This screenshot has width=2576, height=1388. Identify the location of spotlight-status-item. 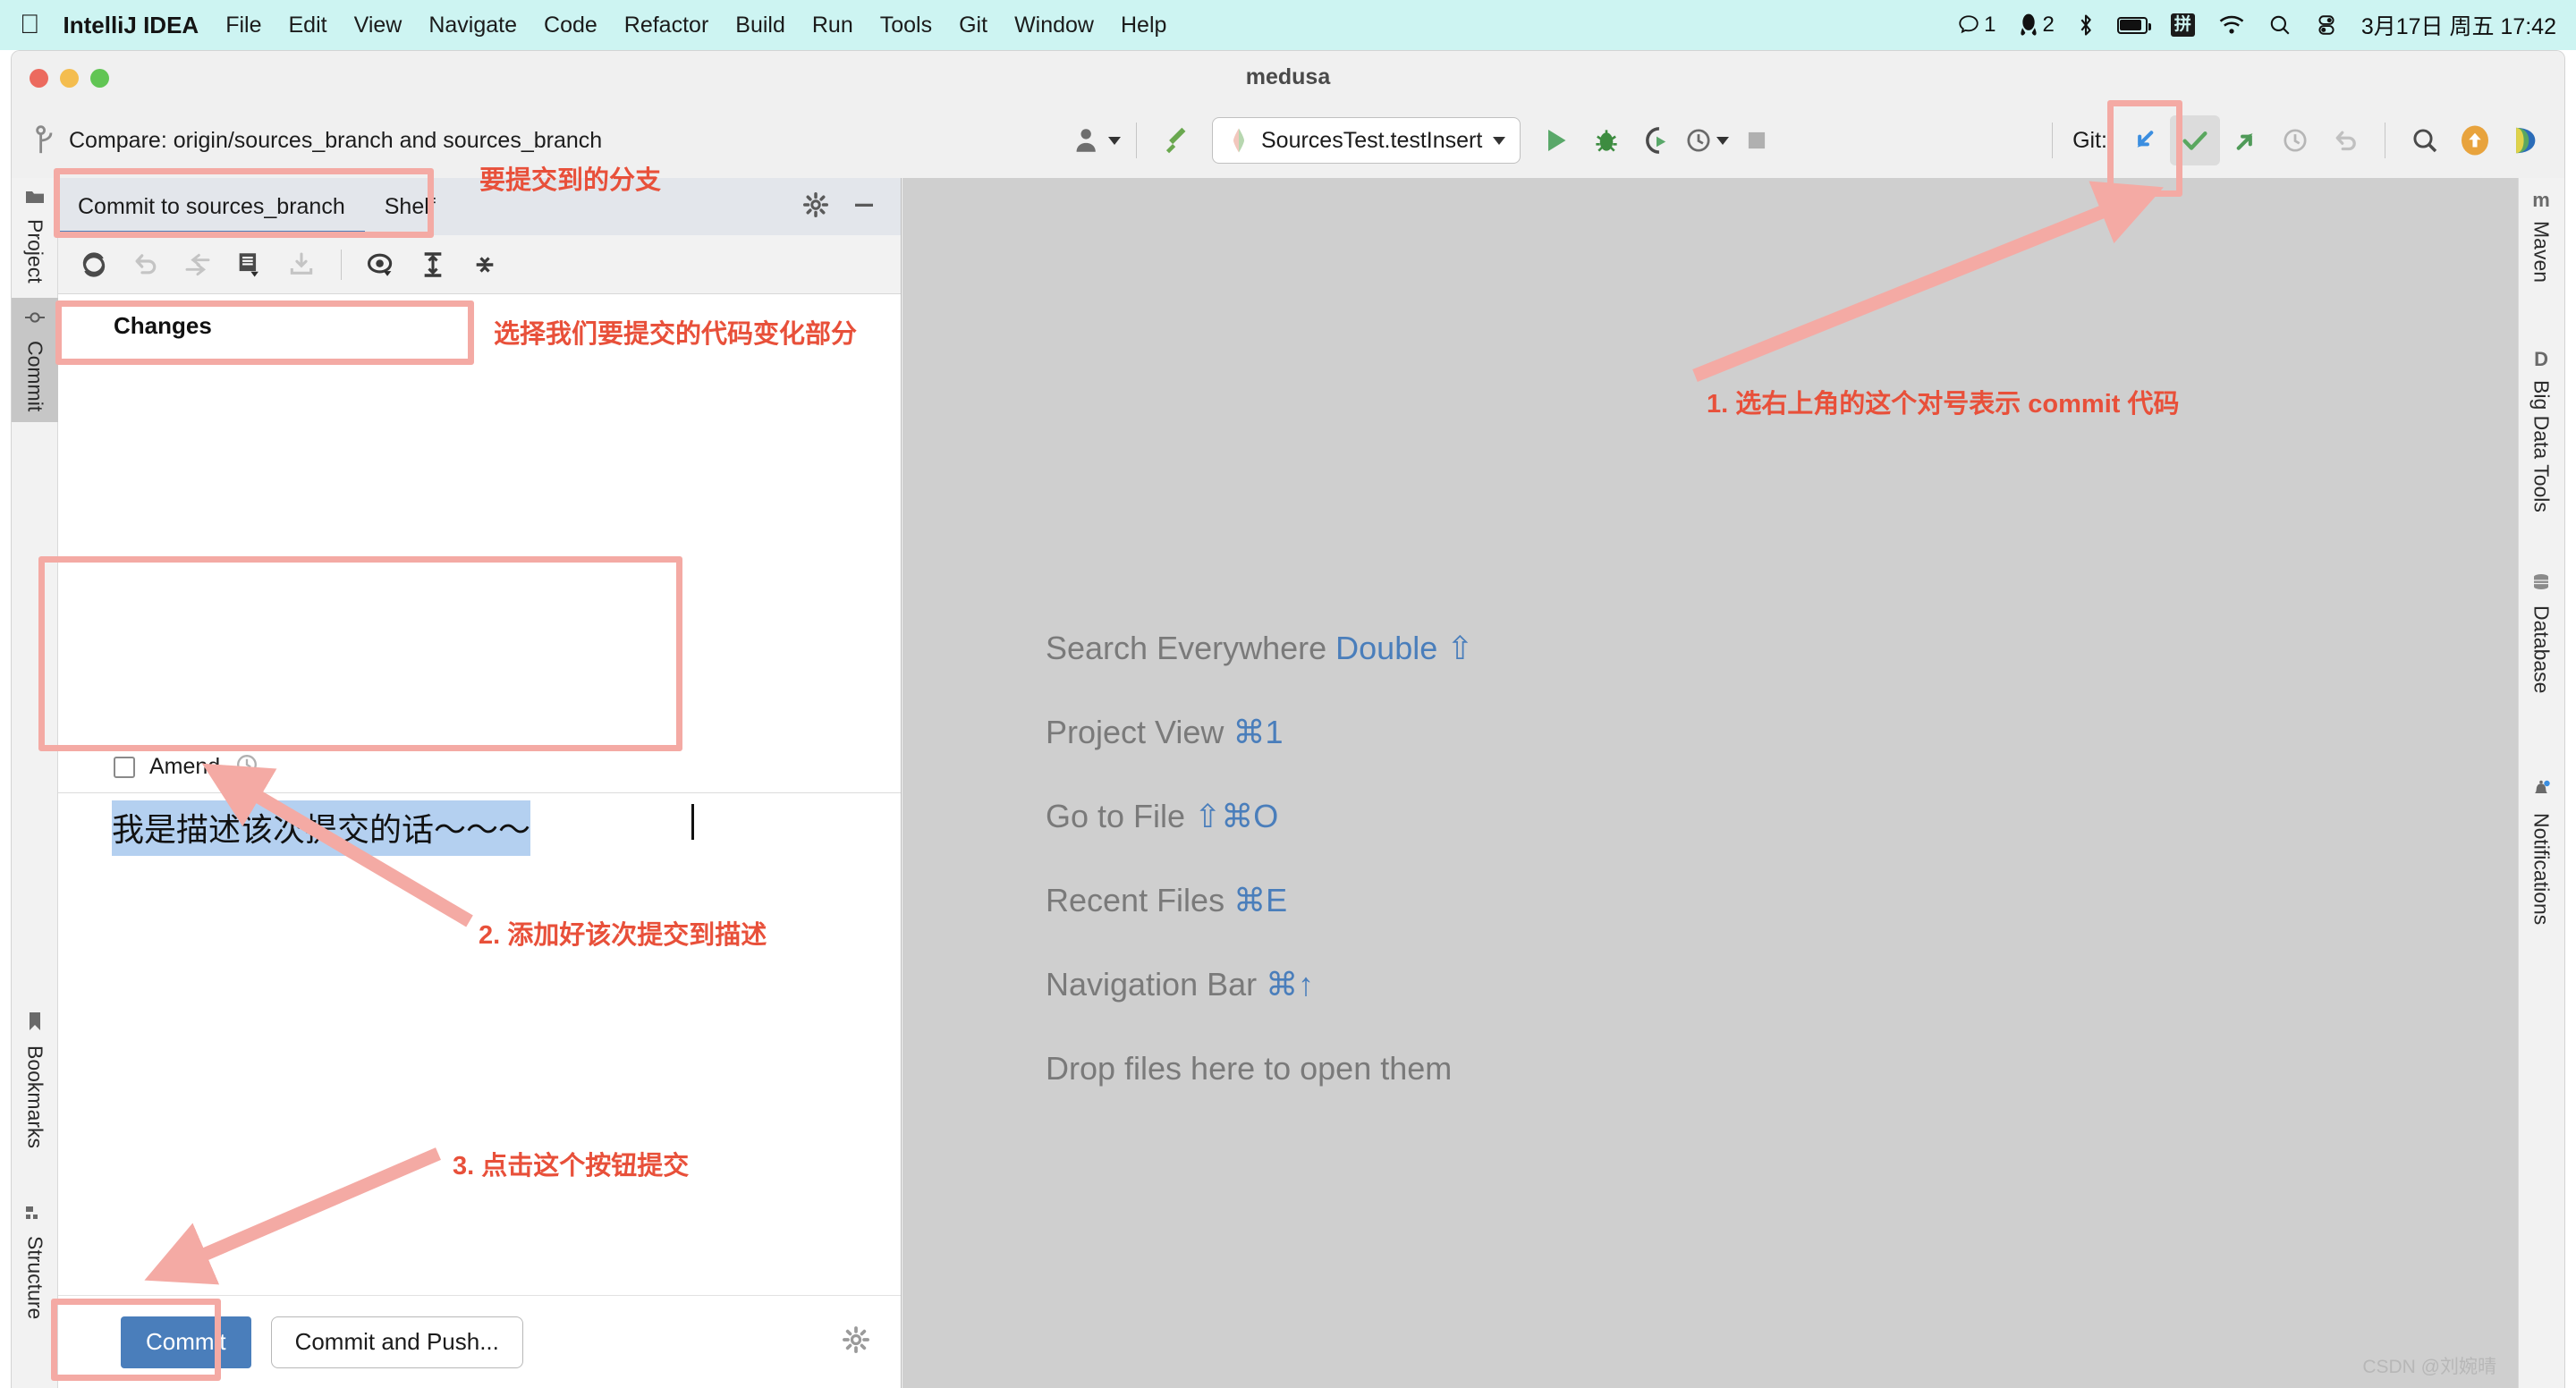
(2280, 25).